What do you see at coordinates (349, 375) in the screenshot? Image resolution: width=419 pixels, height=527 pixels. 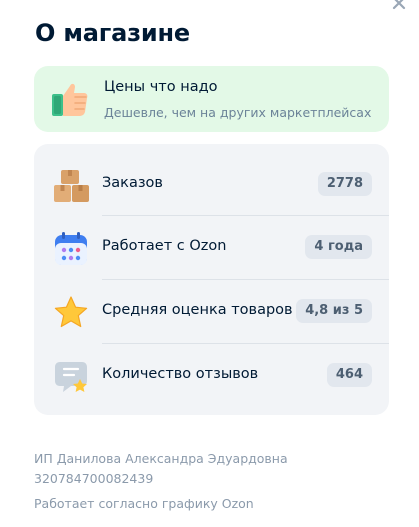 I see `stat-value-badge: 464` at bounding box center [349, 375].